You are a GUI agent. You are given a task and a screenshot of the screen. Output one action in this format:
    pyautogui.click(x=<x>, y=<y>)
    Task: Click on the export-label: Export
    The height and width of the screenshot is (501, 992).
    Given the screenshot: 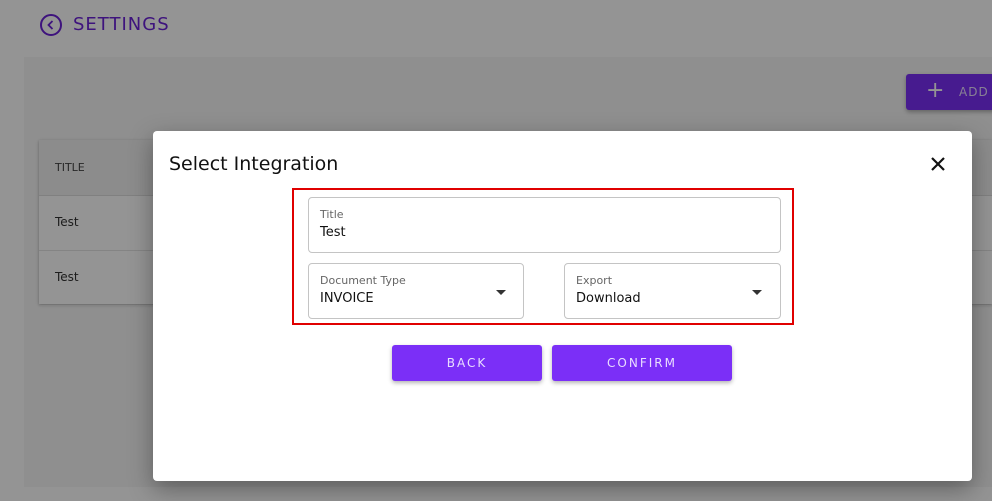 What is the action you would take?
    pyautogui.click(x=594, y=280)
    